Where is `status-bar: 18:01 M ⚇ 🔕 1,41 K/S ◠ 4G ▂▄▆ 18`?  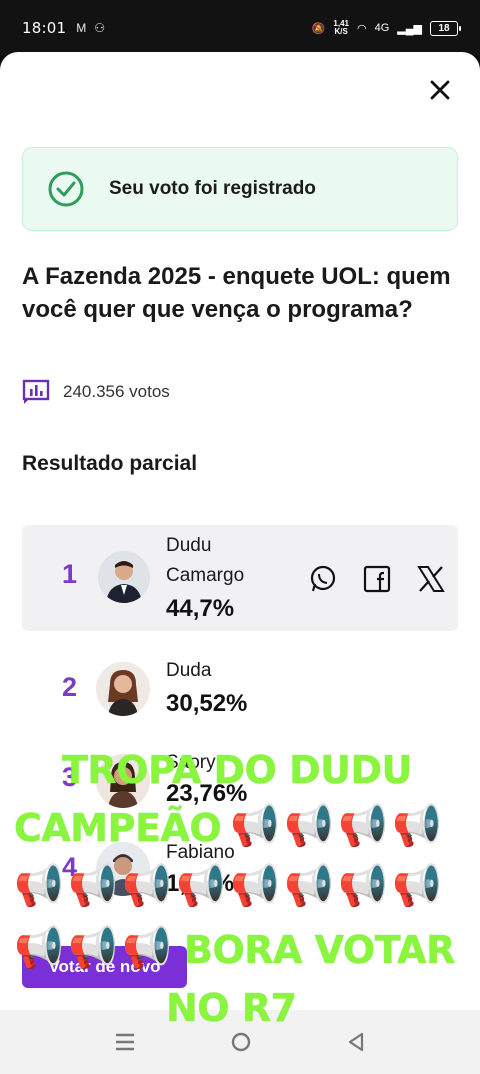
status-bar: 18:01 M ⚇ 🔕 1,41 K/S ◠ 4G ▂▄▆ 18 is located at coordinates (240, 28).